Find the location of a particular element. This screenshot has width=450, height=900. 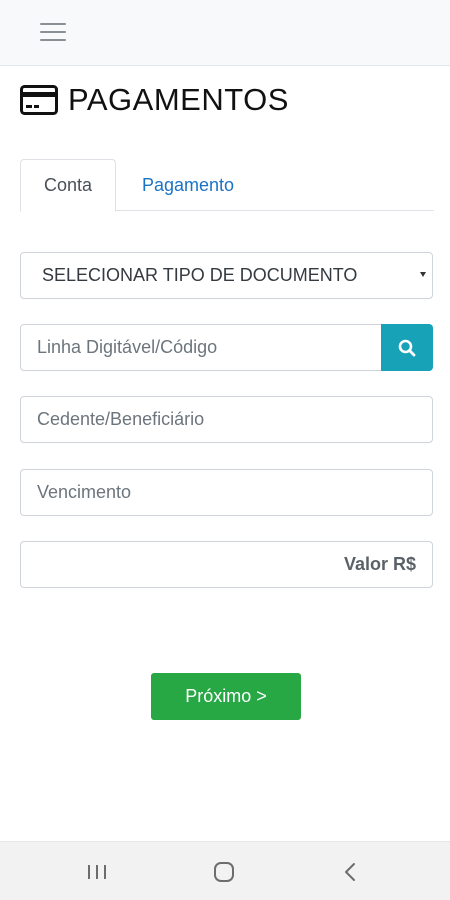

recent-apps-button is located at coordinates (97, 871).